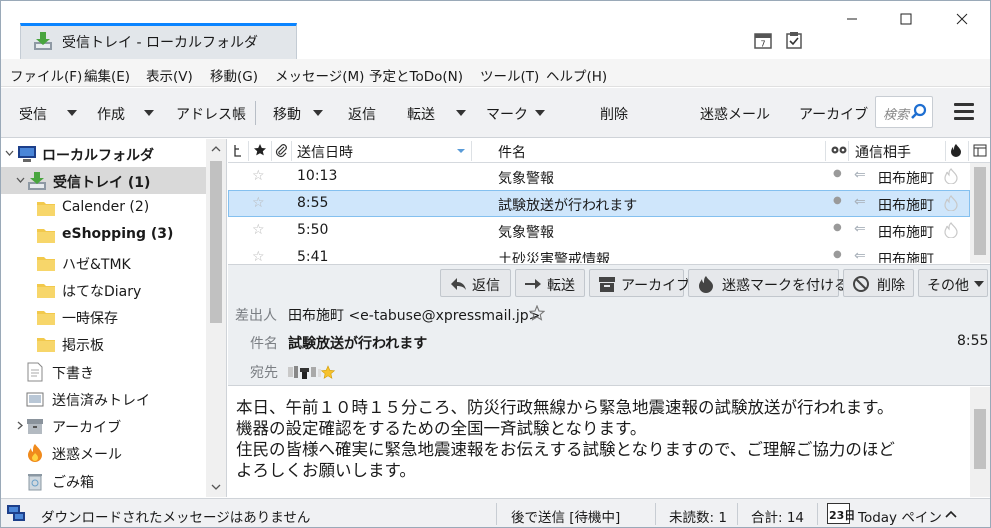 The image size is (991, 528). I want to click on folder-sent: 送信済みトレイ, so click(103, 398).